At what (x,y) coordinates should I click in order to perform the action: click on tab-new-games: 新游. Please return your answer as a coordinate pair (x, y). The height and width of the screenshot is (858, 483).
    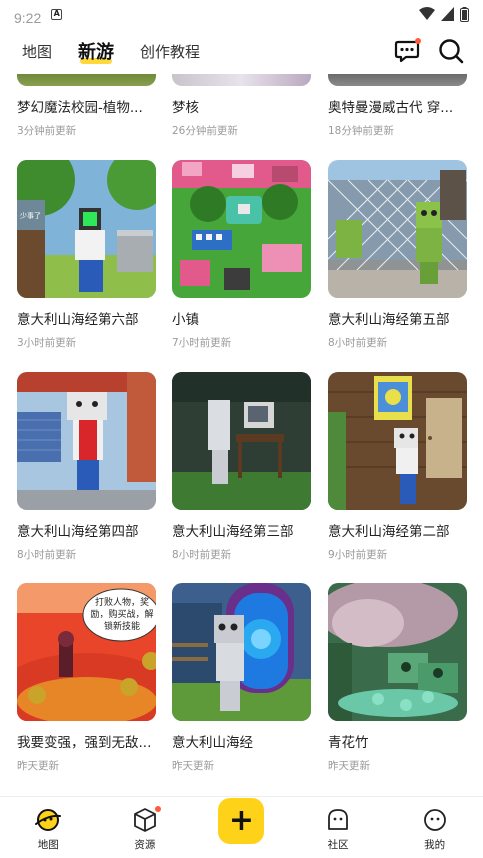
    Looking at the image, I should click on (96, 51).